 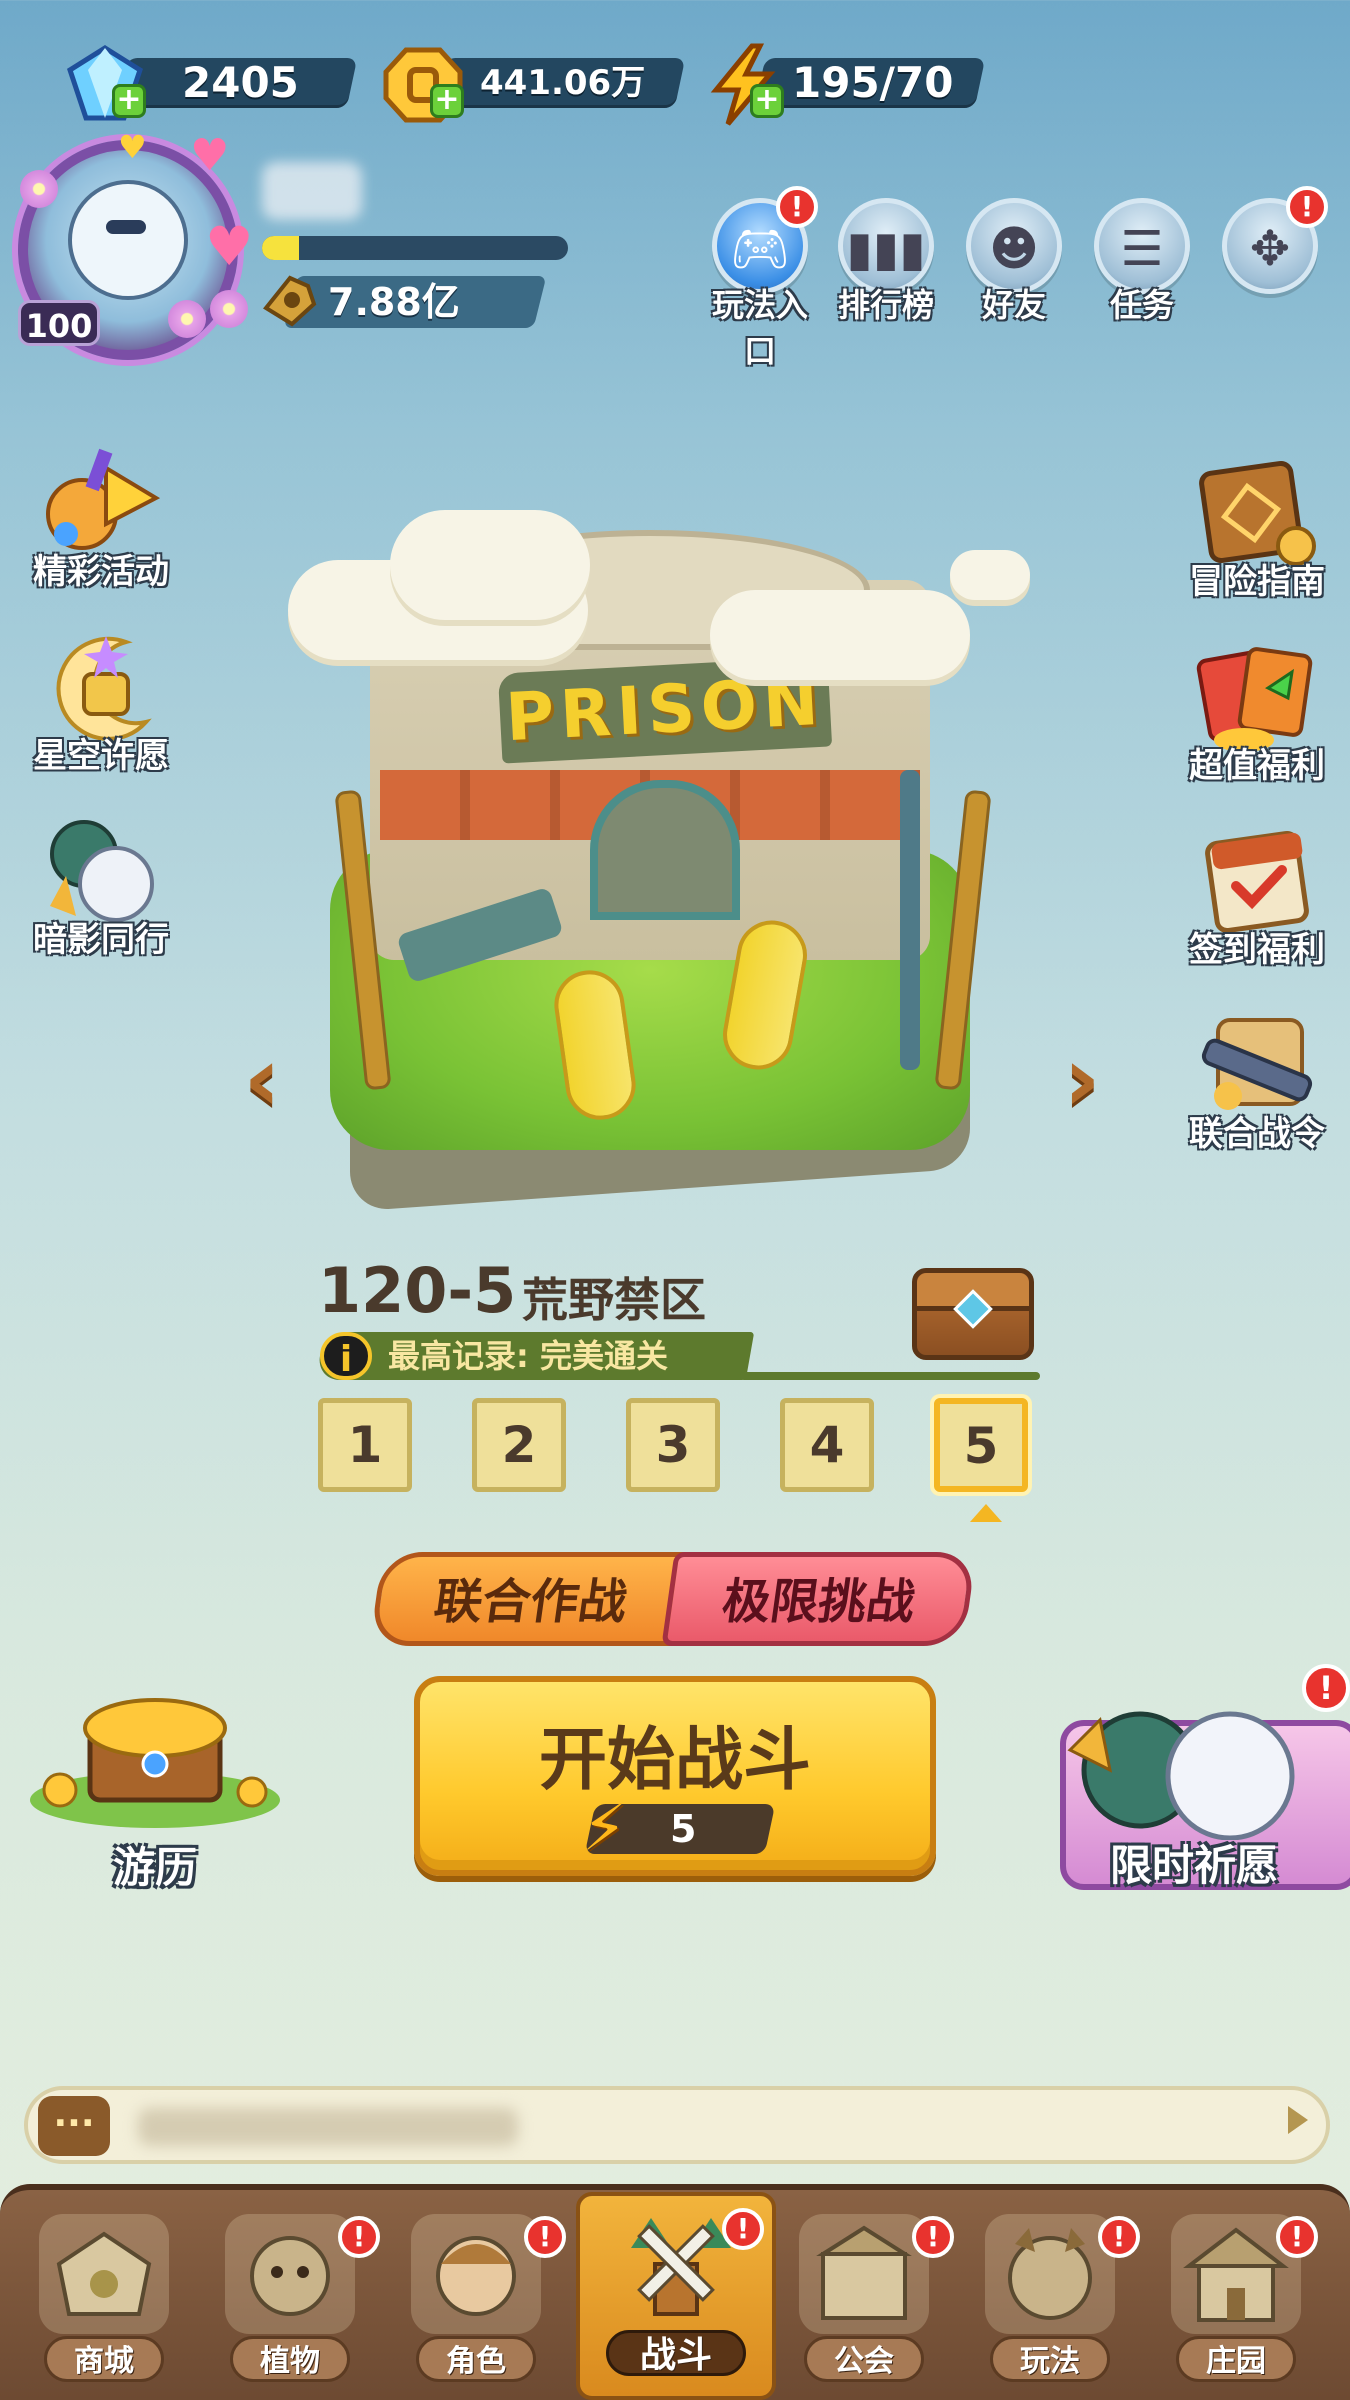 What do you see at coordinates (129, 101) in the screenshot?
I see `add-diamond-button: +` at bounding box center [129, 101].